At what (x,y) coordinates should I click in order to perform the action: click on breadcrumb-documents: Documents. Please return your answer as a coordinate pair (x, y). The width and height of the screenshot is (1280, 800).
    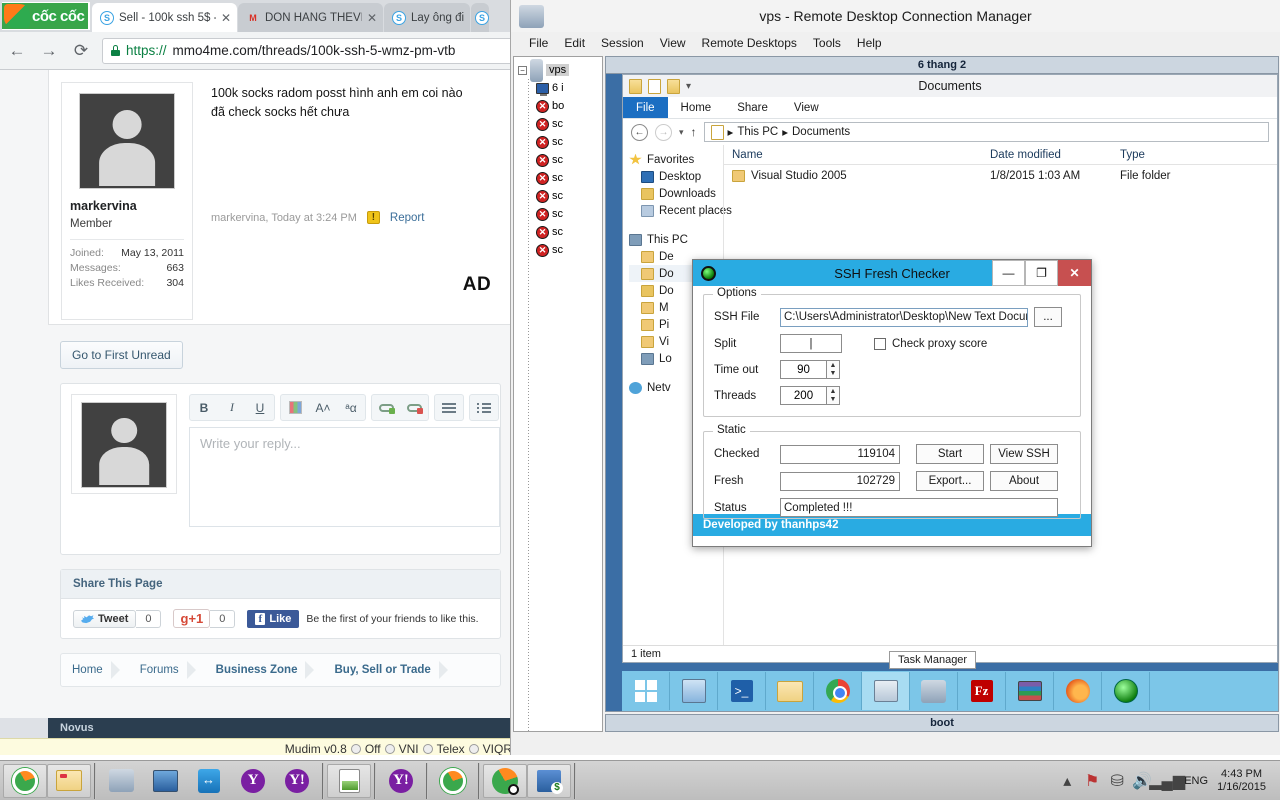
    Looking at the image, I should click on (821, 132).